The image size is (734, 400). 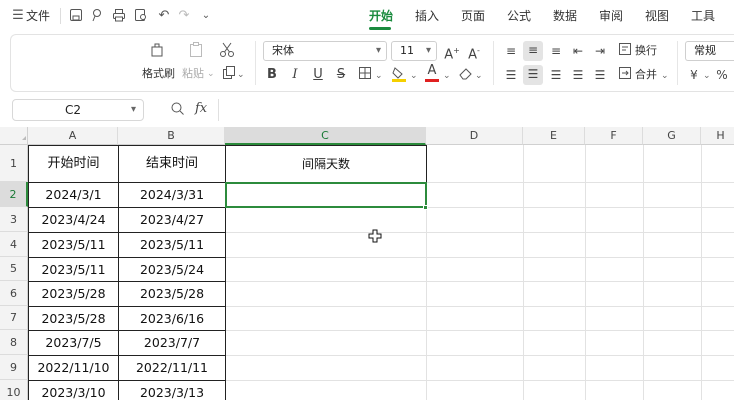 I want to click on cell-a5: 2023/5/11, so click(x=73, y=269).